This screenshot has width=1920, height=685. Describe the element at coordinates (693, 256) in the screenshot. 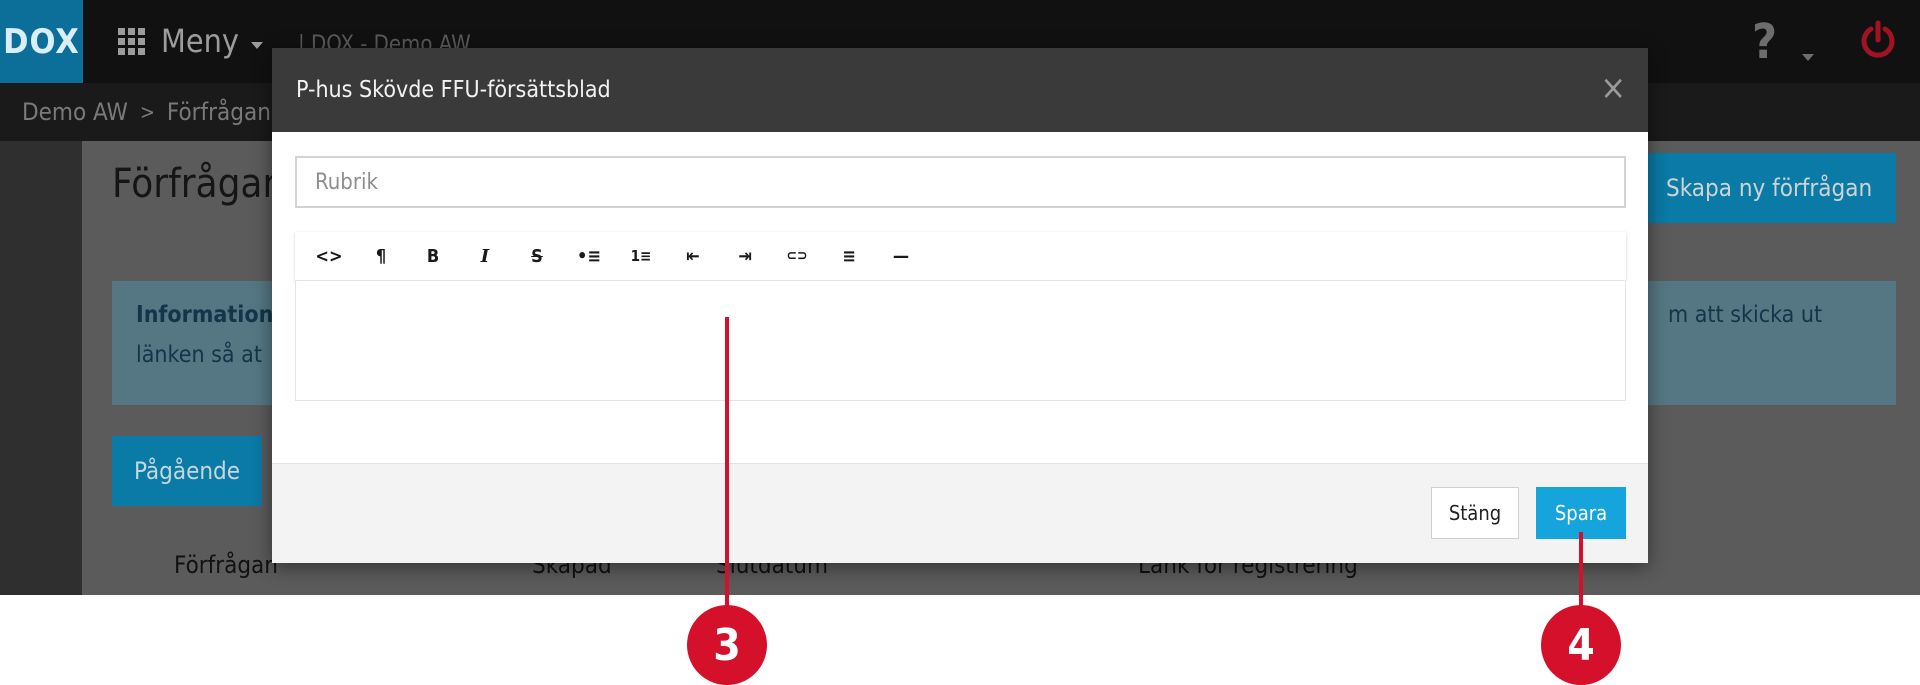

I see `outdent-icon: ⇤` at that location.